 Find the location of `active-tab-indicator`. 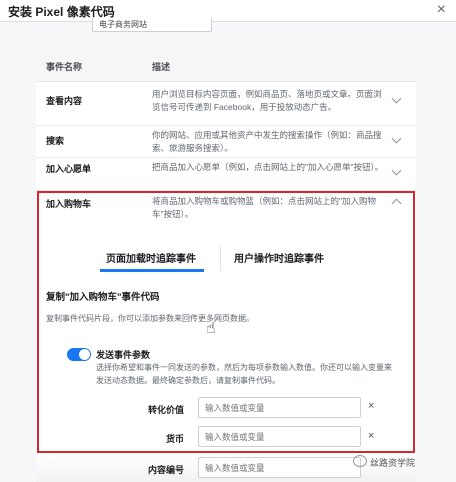

active-tab-indicator is located at coordinates (152, 270).